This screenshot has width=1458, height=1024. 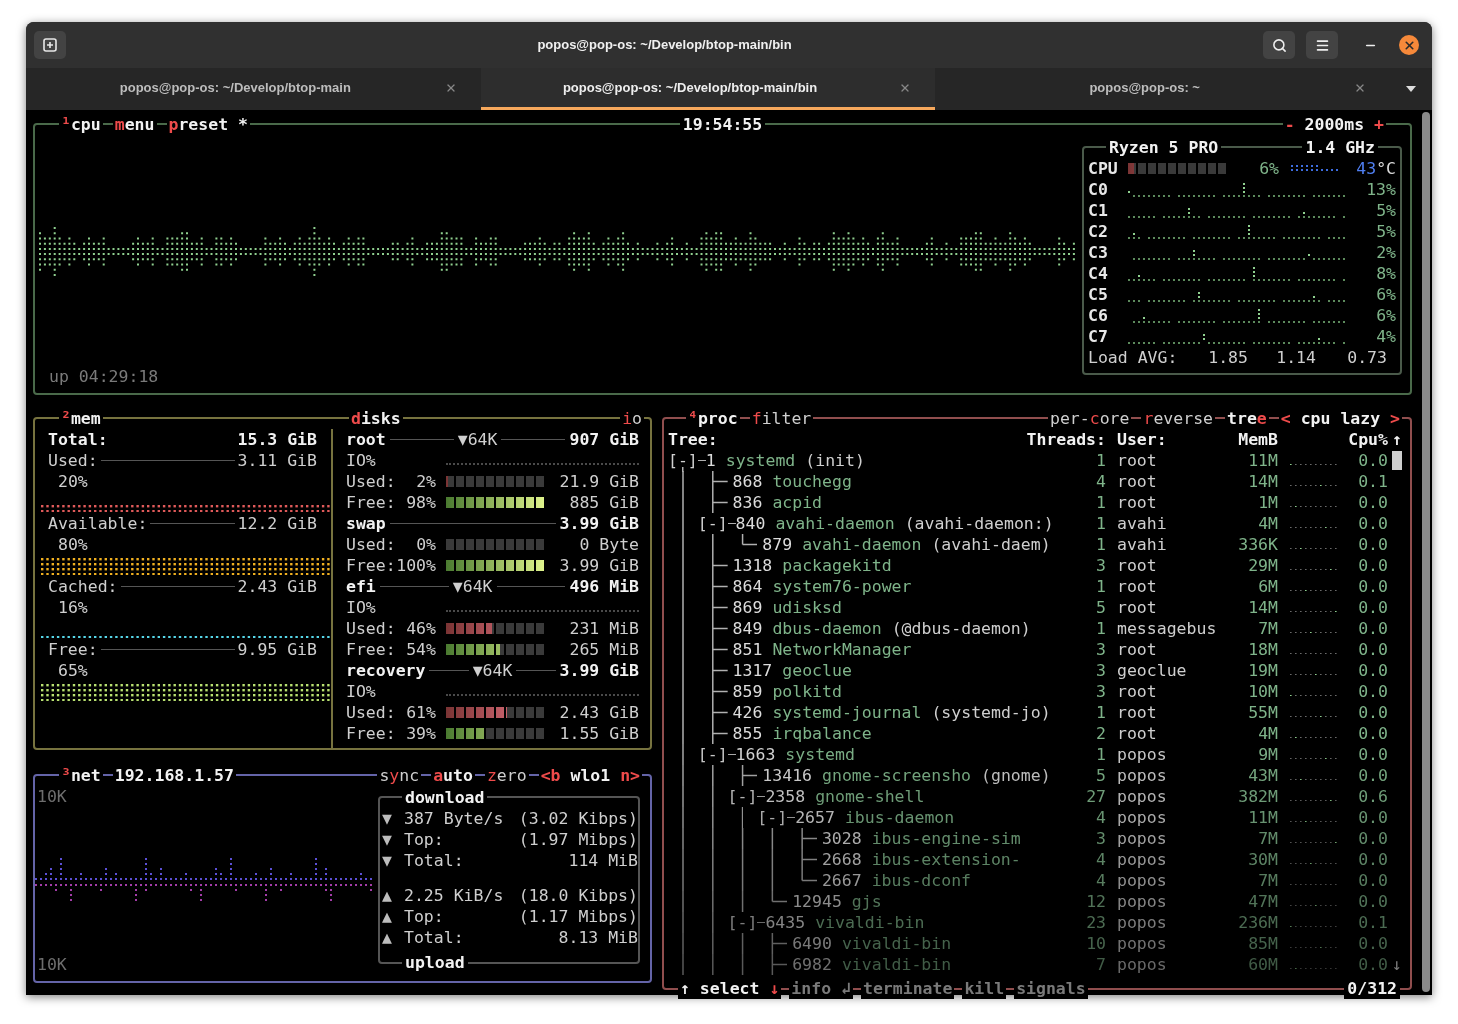 What do you see at coordinates (277, 649) in the screenshot?
I see `memory-value: 9.95 GiB` at bounding box center [277, 649].